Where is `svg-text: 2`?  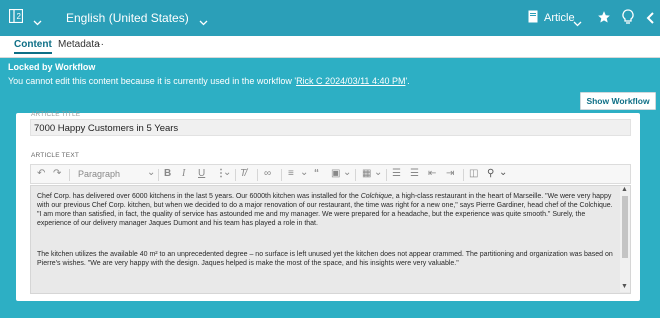
svg-text: 2 is located at coordinates (19, 16).